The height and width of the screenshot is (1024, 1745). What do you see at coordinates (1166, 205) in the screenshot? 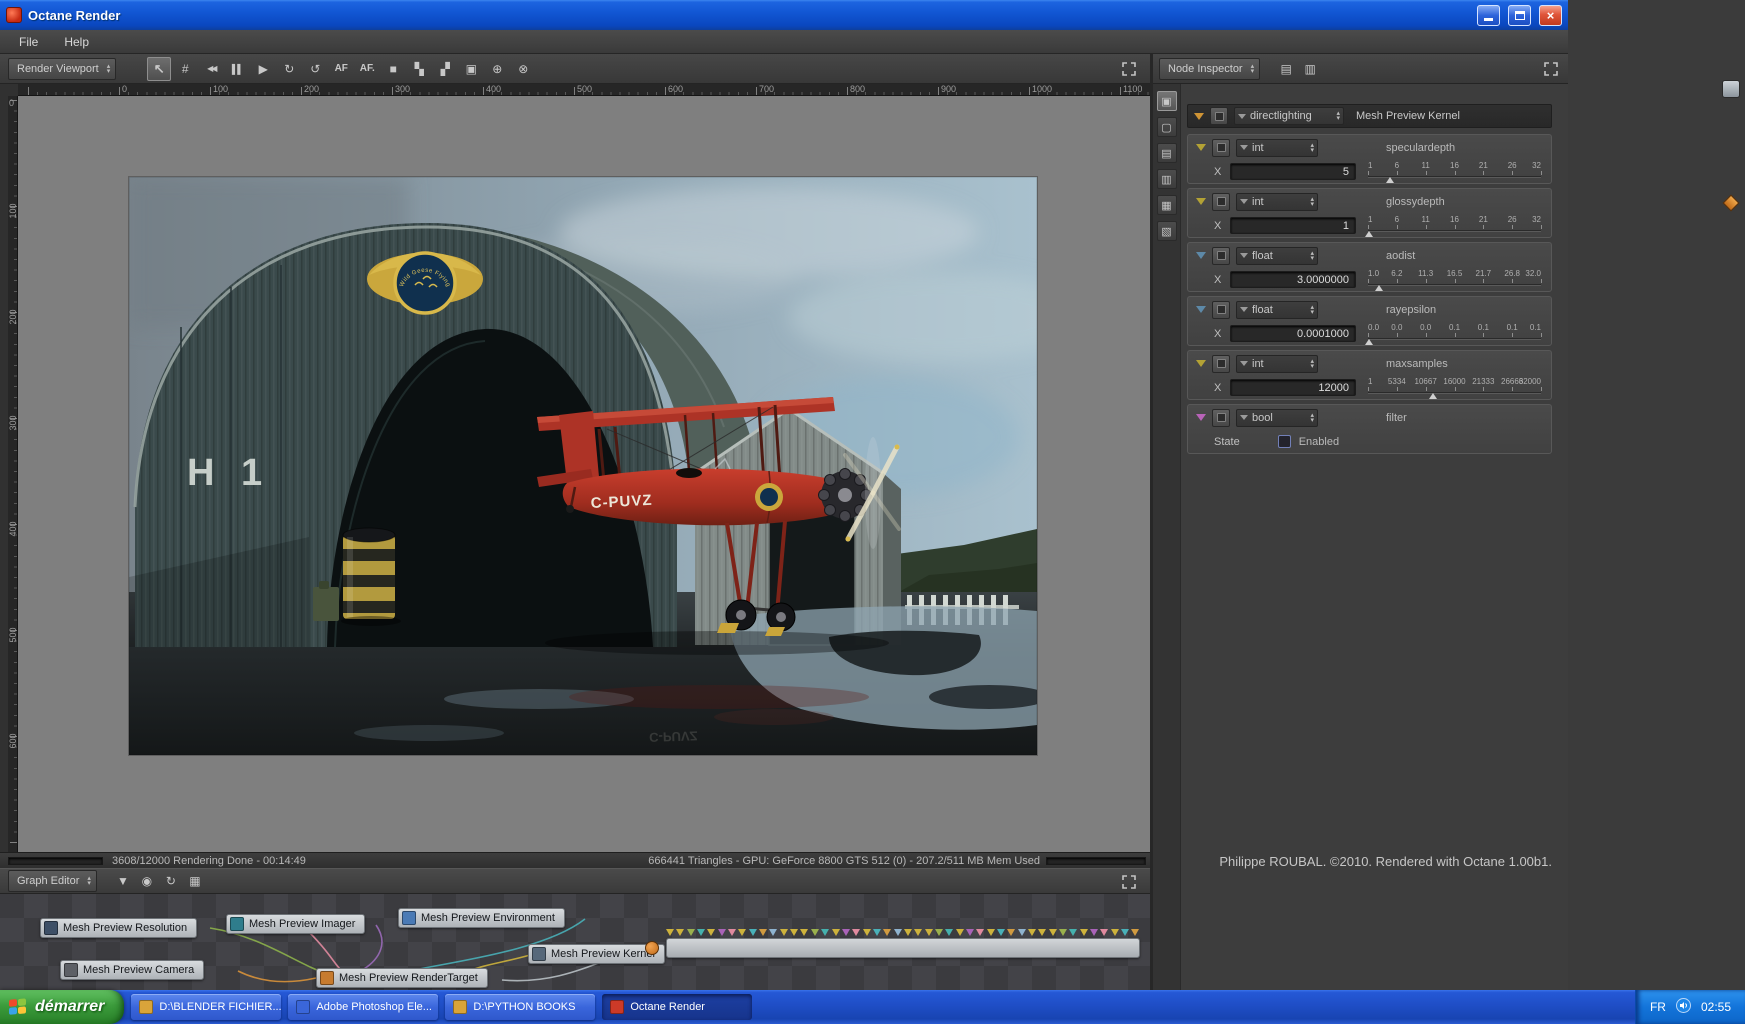
I see `environment-icon: ▦` at bounding box center [1166, 205].